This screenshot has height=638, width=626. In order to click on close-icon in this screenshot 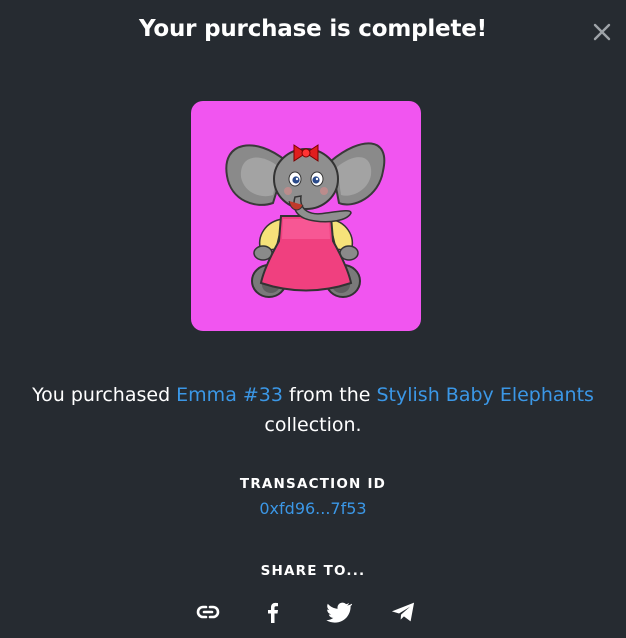, I will do `click(602, 32)`.